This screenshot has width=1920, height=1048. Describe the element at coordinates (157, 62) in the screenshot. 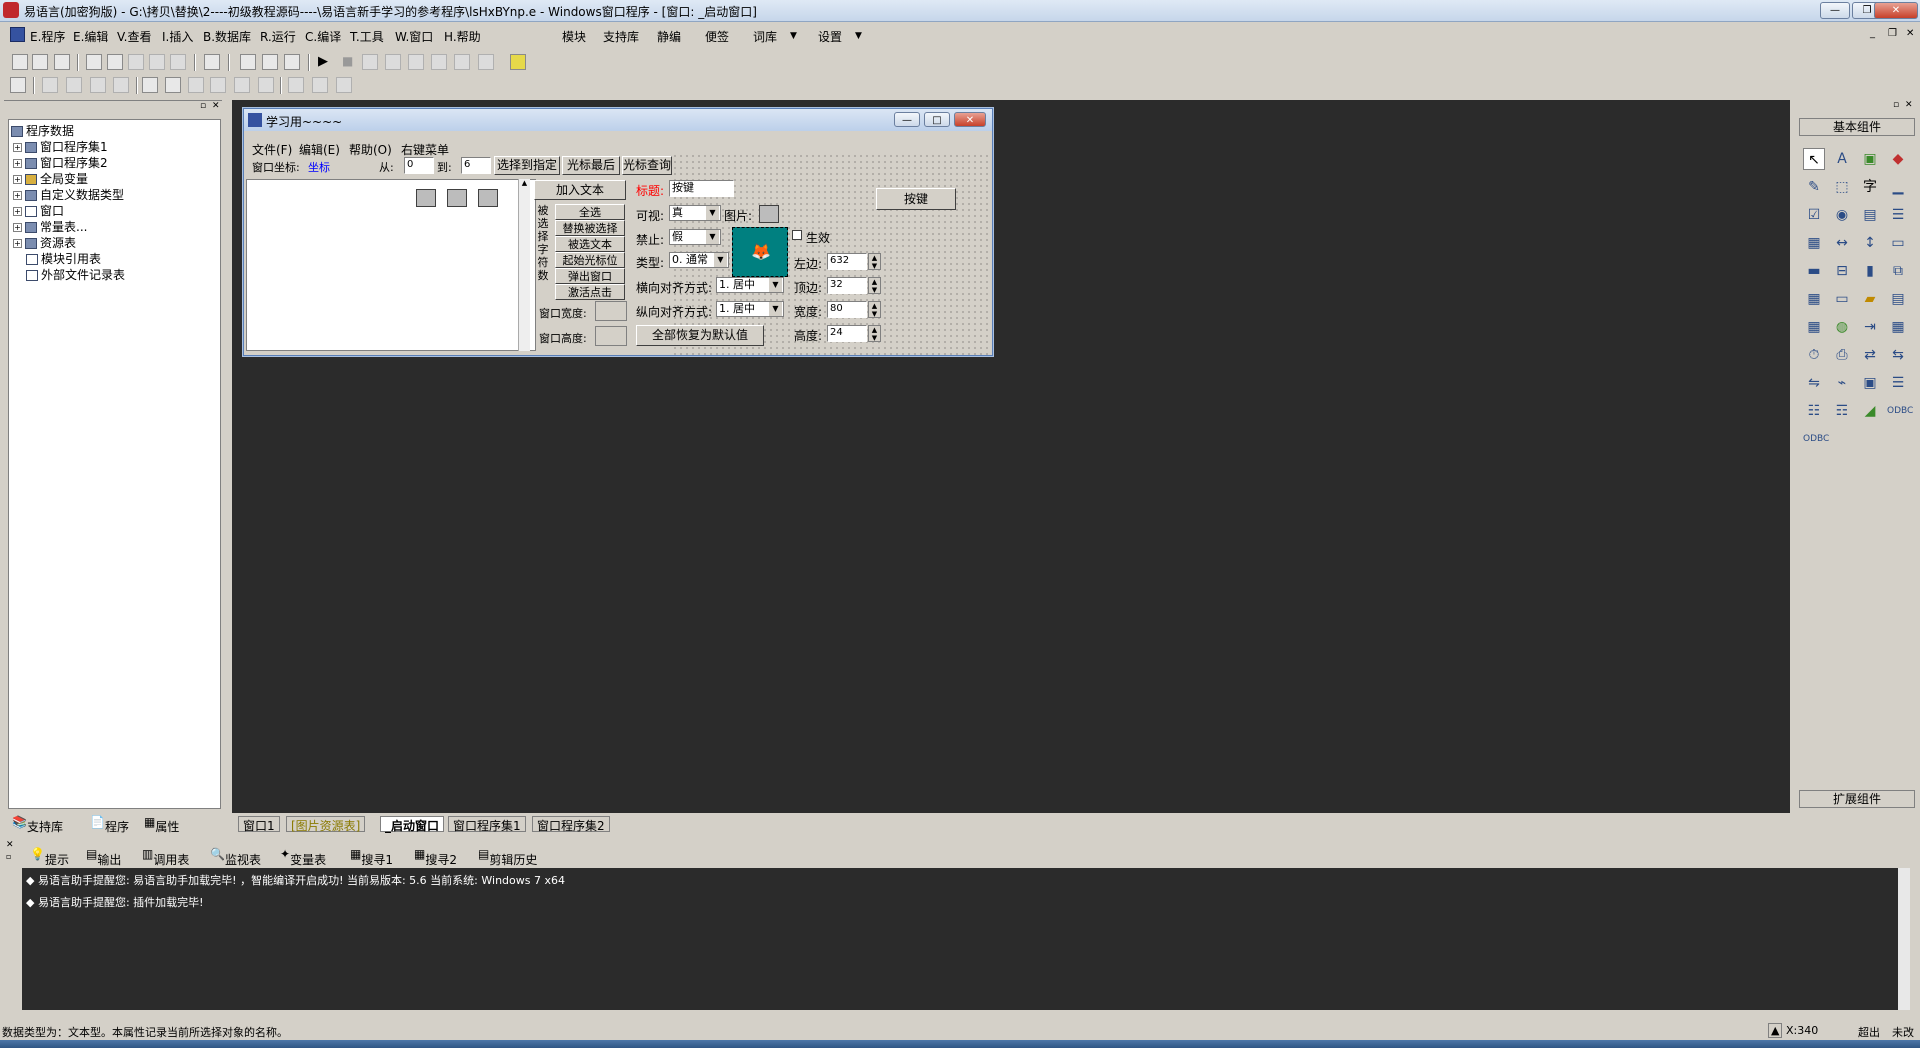

I see `undo-icon` at that location.